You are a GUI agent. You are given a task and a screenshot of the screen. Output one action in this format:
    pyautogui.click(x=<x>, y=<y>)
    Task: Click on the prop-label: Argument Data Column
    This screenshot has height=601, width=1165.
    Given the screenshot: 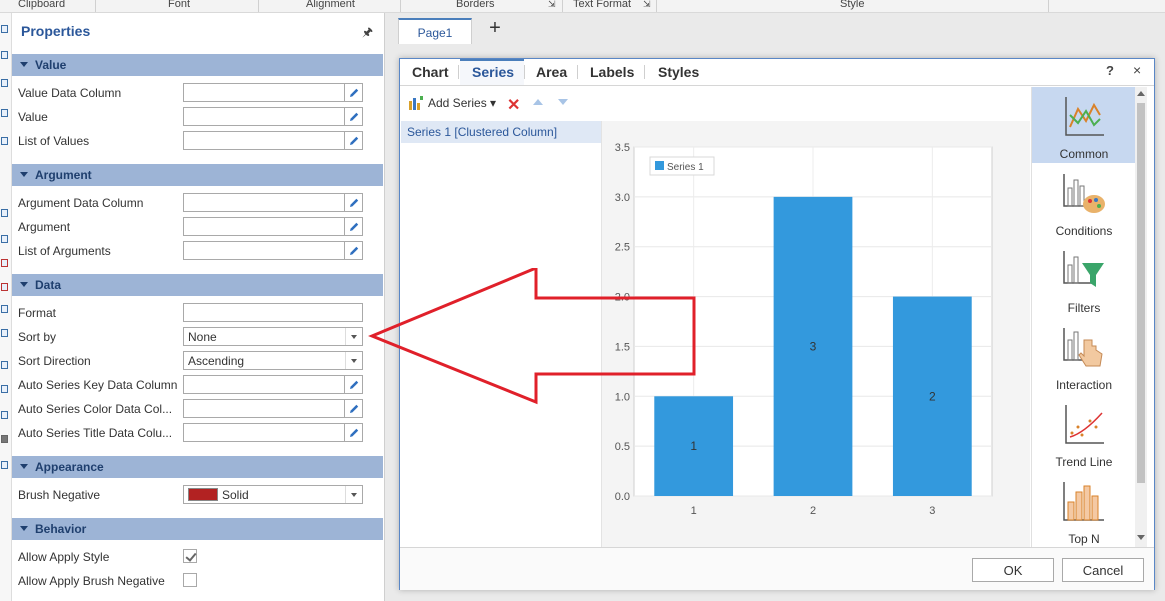 What is the action you would take?
    pyautogui.click(x=81, y=203)
    